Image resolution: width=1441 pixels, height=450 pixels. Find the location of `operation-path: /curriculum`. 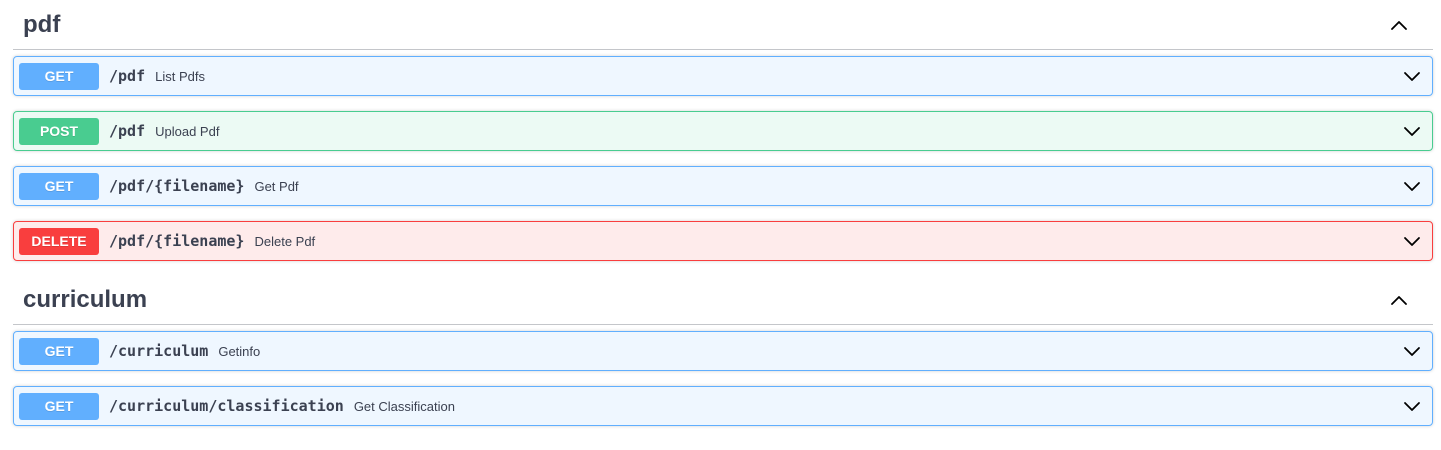

operation-path: /curriculum is located at coordinates (159, 351).